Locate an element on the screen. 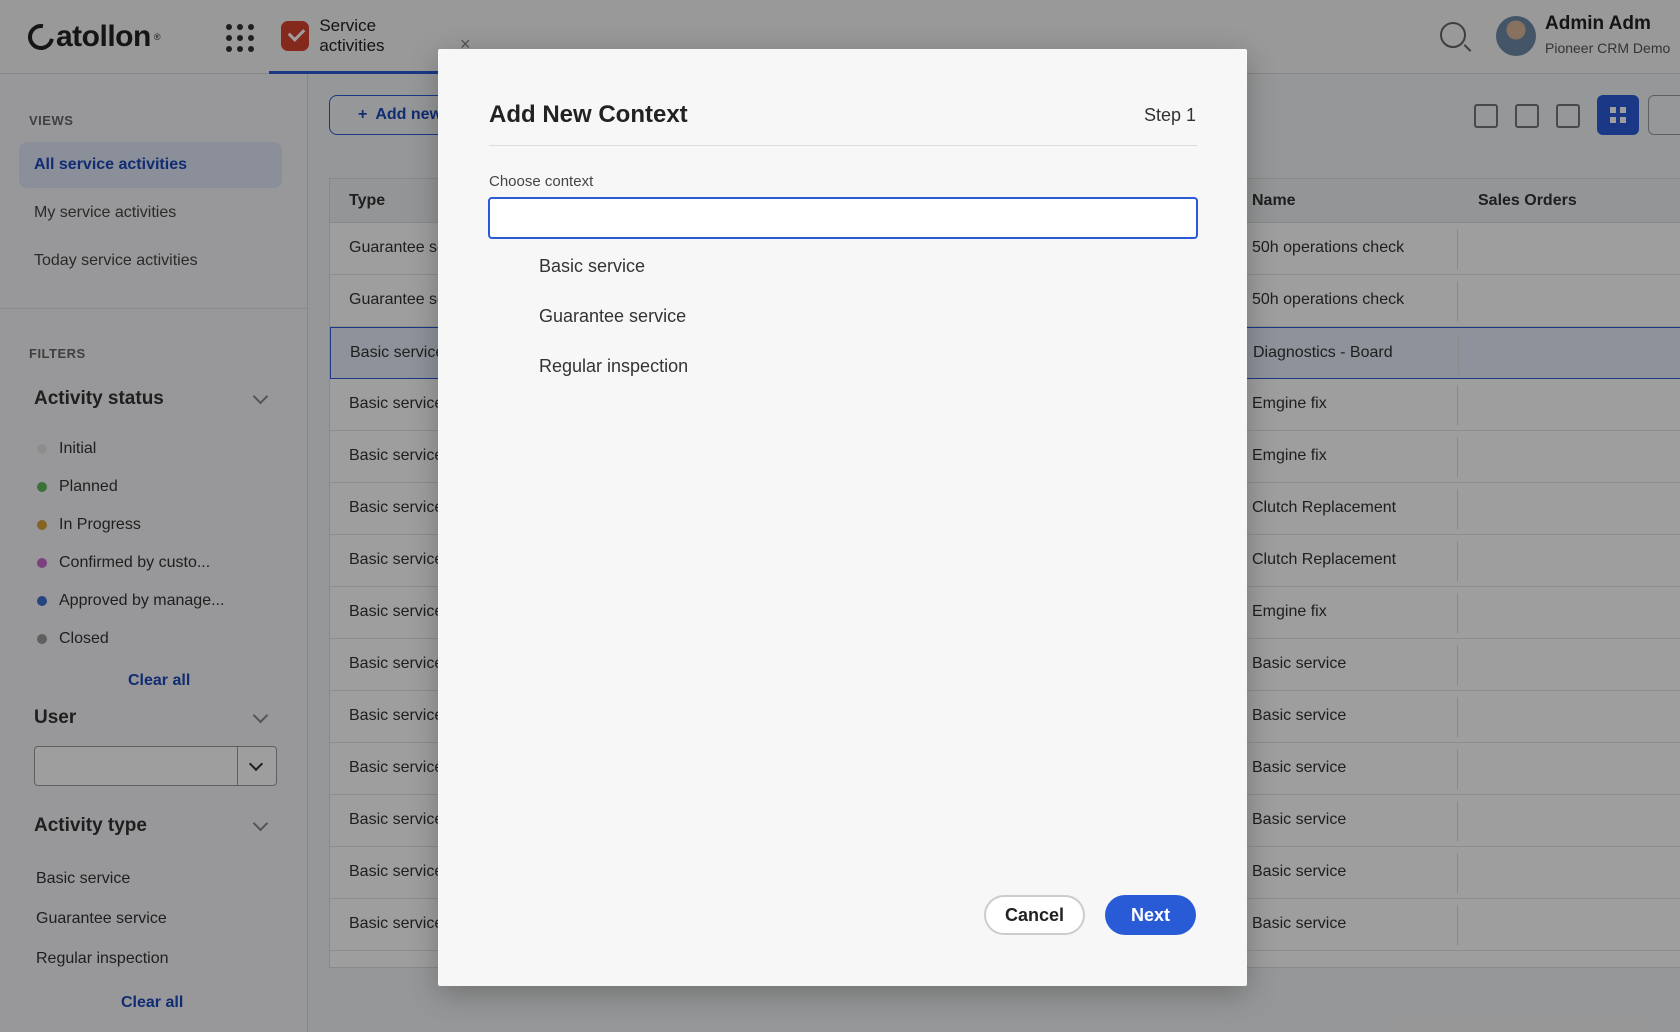  cancel-button: Cancel is located at coordinates (1034, 915).